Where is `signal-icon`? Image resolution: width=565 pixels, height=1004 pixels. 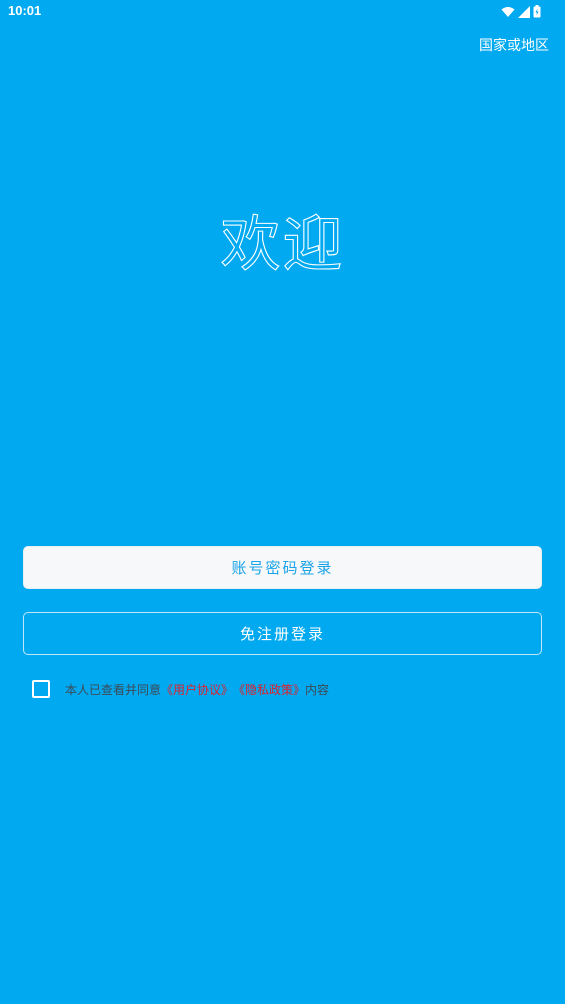
signal-icon is located at coordinates (524, 12).